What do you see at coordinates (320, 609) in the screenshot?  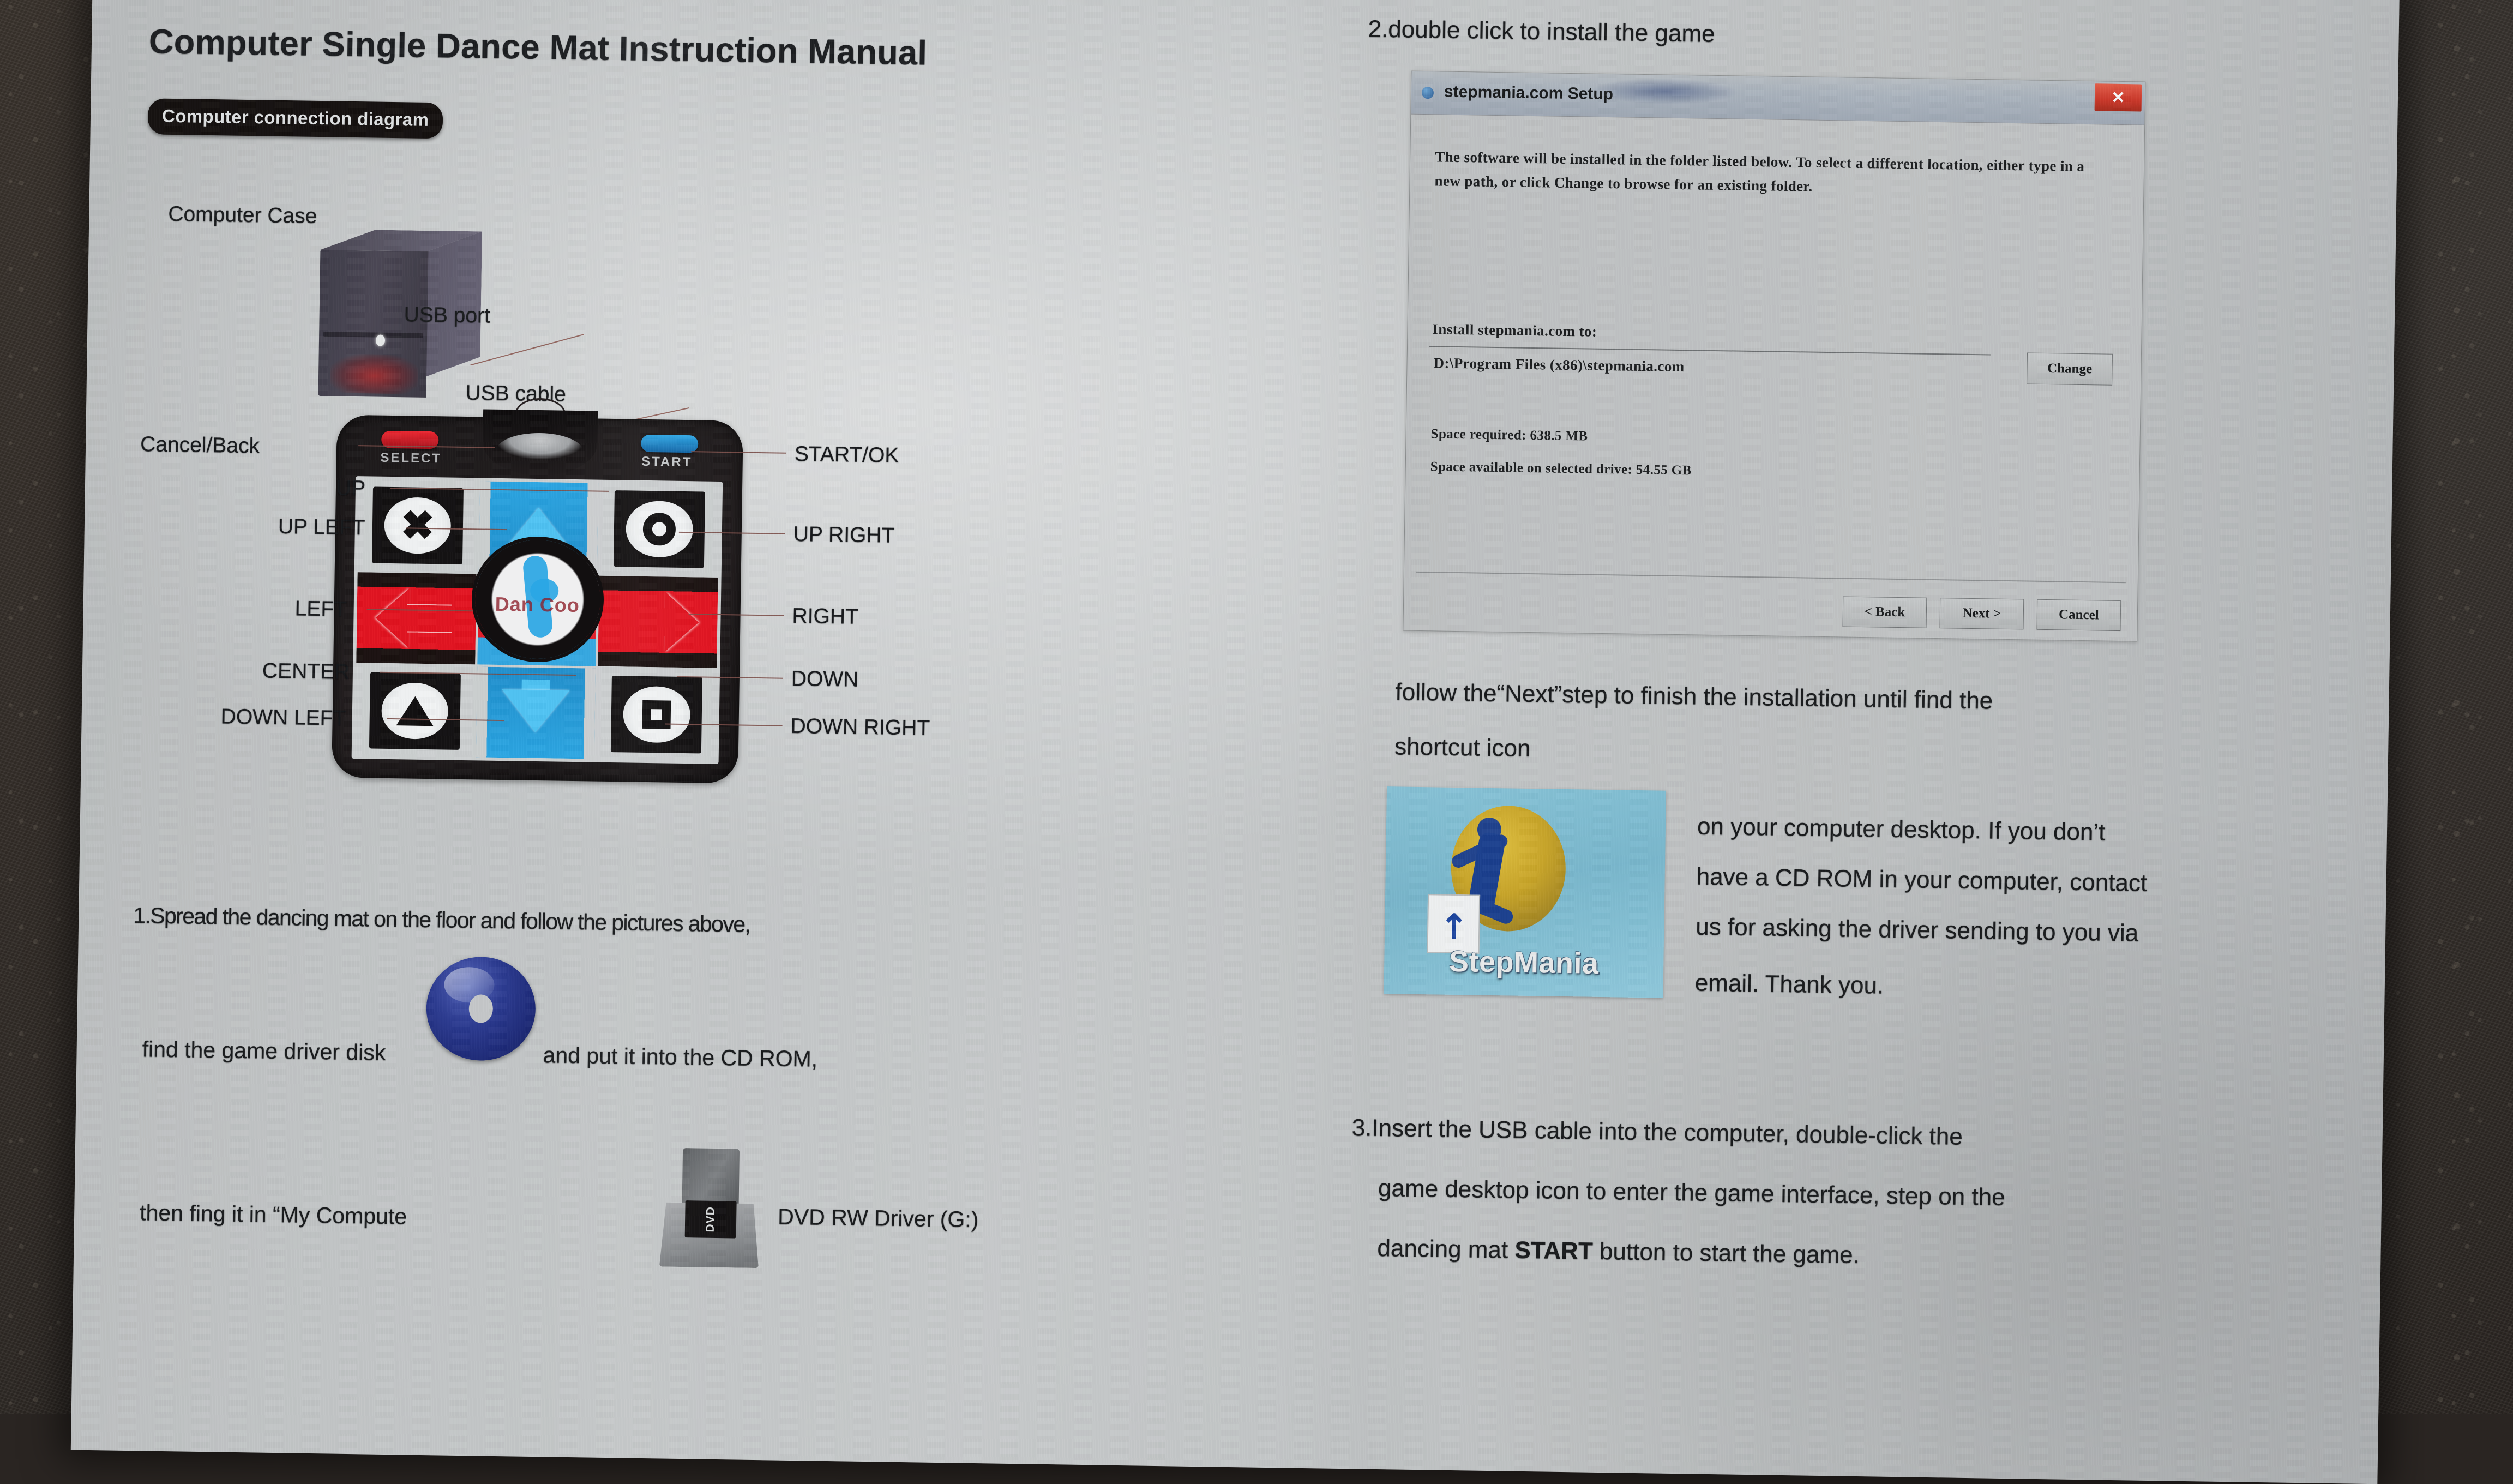 I see `mat-label-left: LEFT` at bounding box center [320, 609].